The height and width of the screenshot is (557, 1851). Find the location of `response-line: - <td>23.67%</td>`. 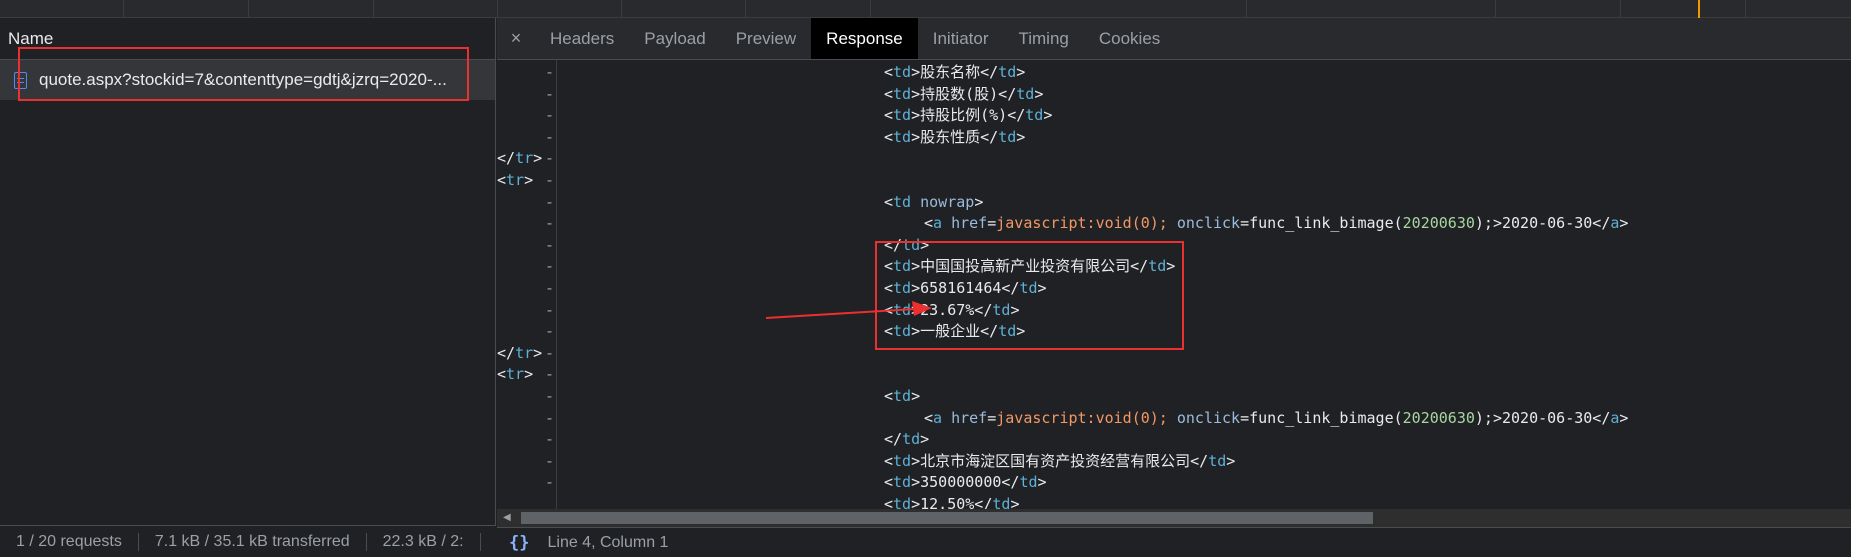

response-line: - <td>23.67%</td> is located at coordinates (1174, 311).